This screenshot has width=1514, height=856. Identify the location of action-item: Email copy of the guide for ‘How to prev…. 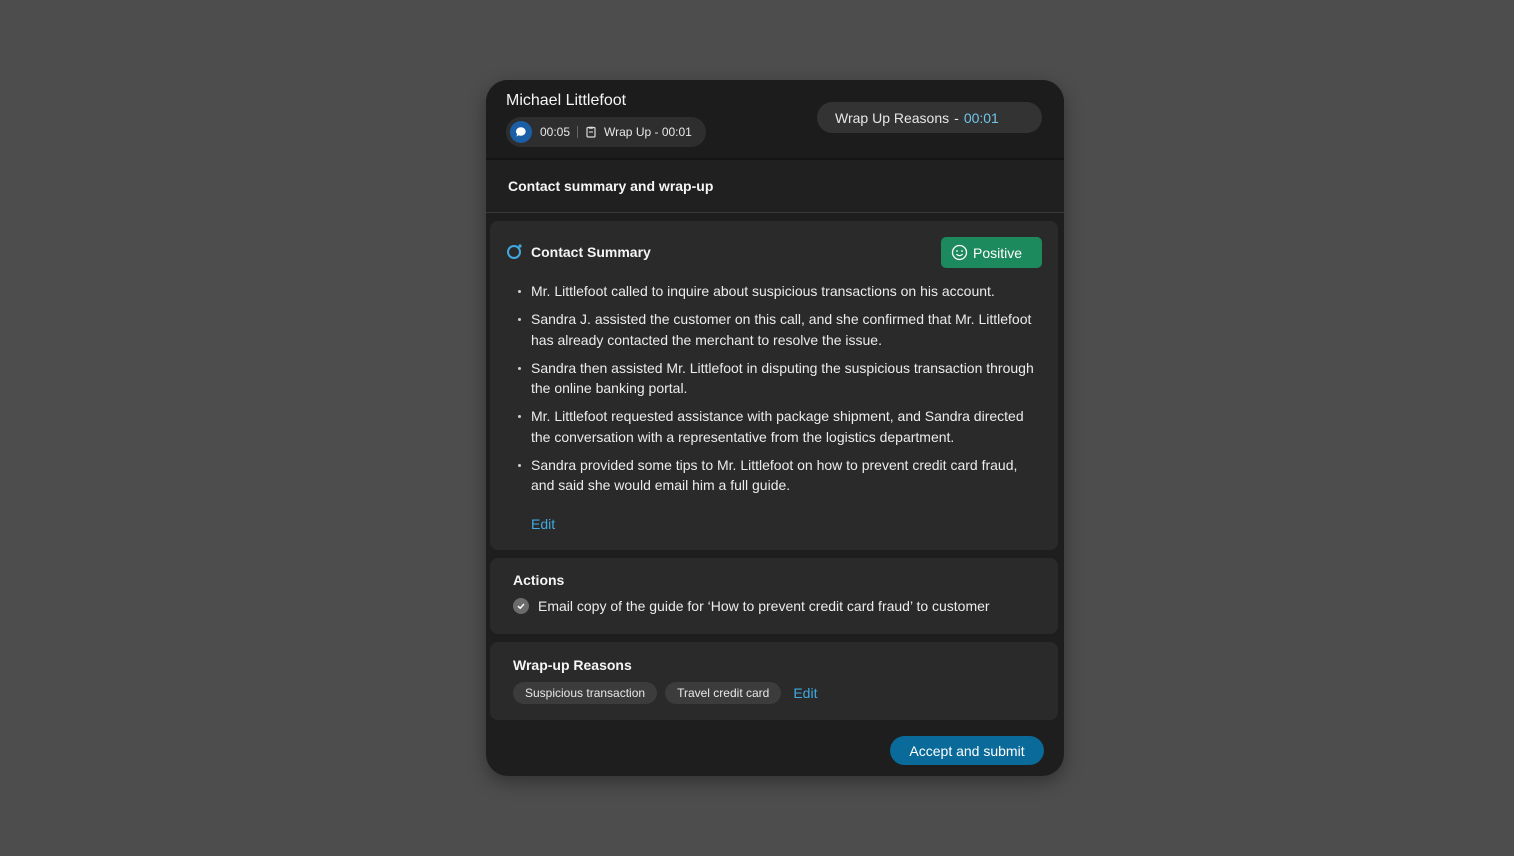
(751, 606).